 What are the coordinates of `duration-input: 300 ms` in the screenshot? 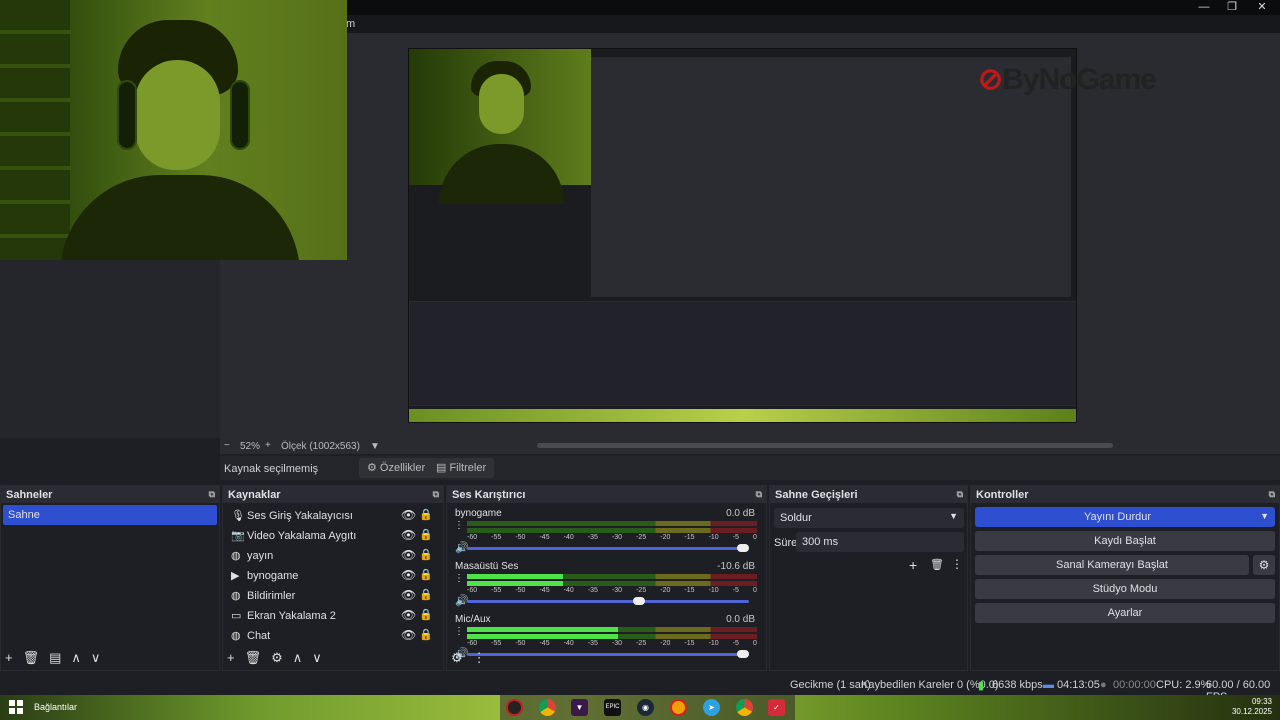 It's located at (880, 542).